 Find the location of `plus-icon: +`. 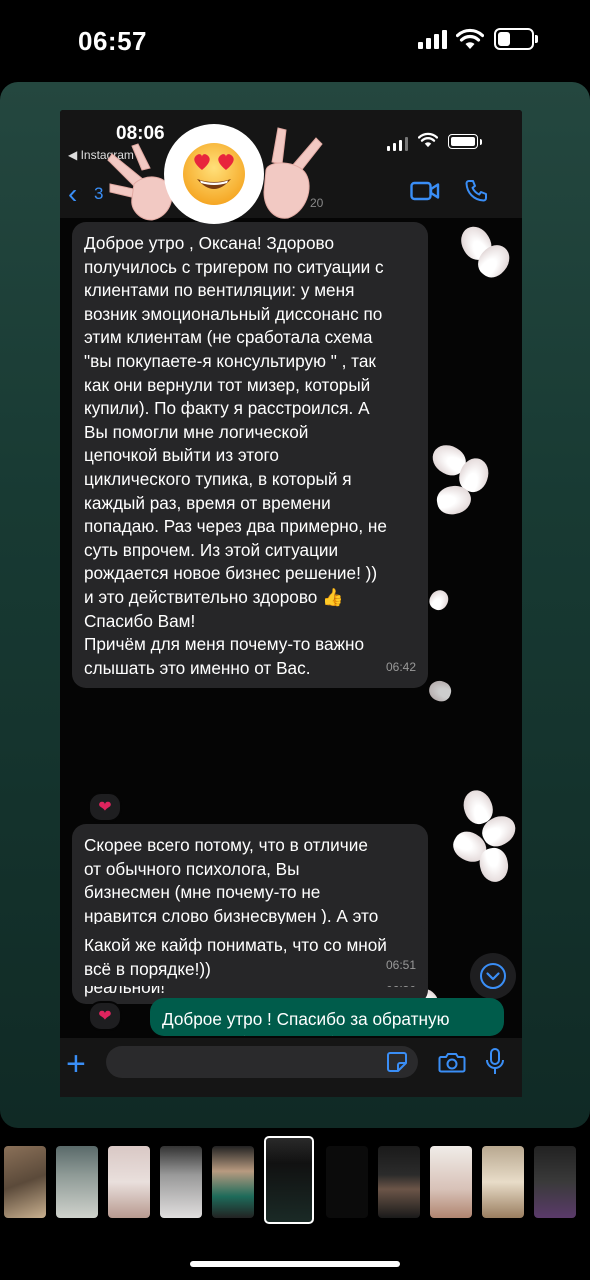

plus-icon: + is located at coordinates (76, 1064).